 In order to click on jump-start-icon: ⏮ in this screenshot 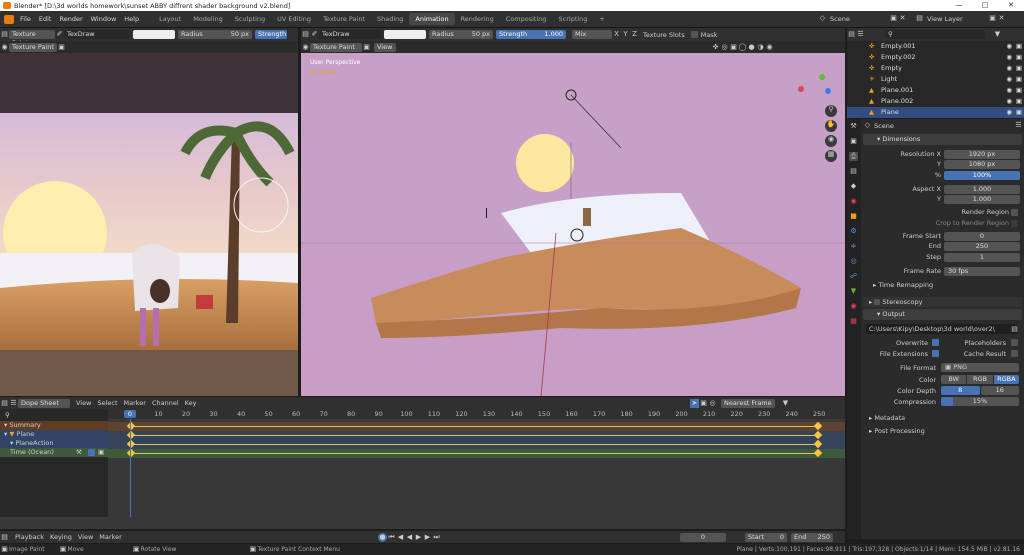, I will do `click(391, 537)`.